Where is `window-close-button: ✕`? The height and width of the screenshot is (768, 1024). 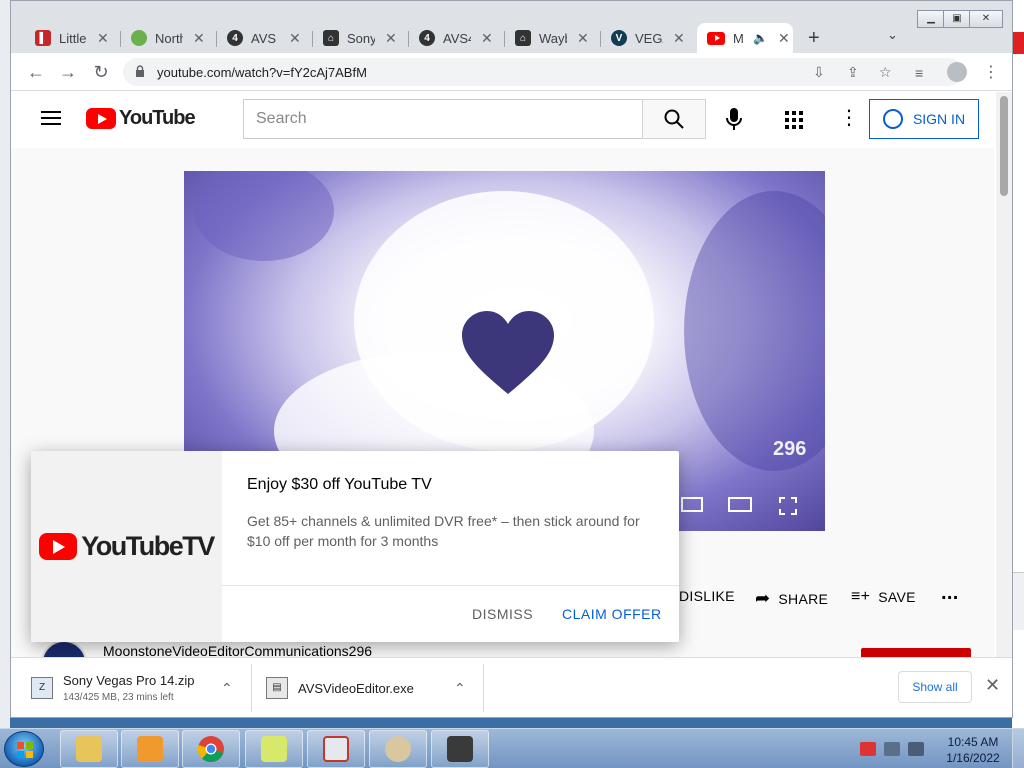 window-close-button: ✕ is located at coordinates (986, 19).